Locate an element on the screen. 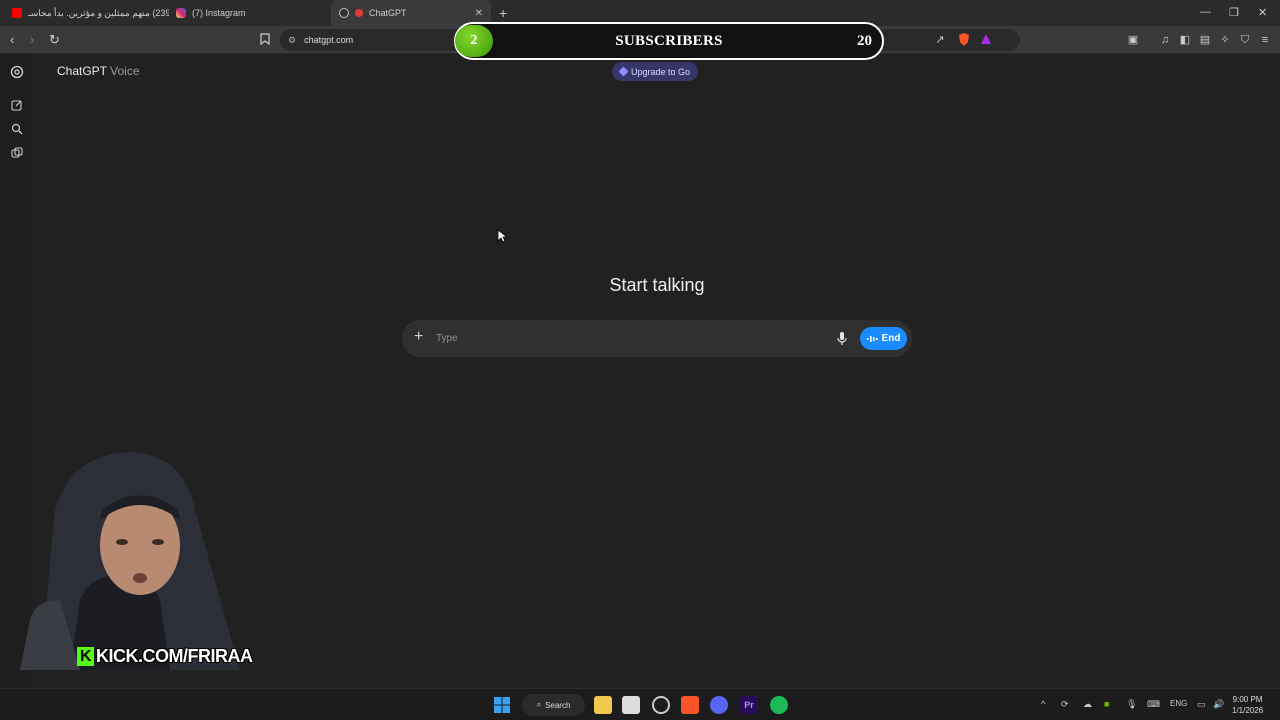 The image size is (1280, 720). brave-rewards-icon is located at coordinates (986, 40).